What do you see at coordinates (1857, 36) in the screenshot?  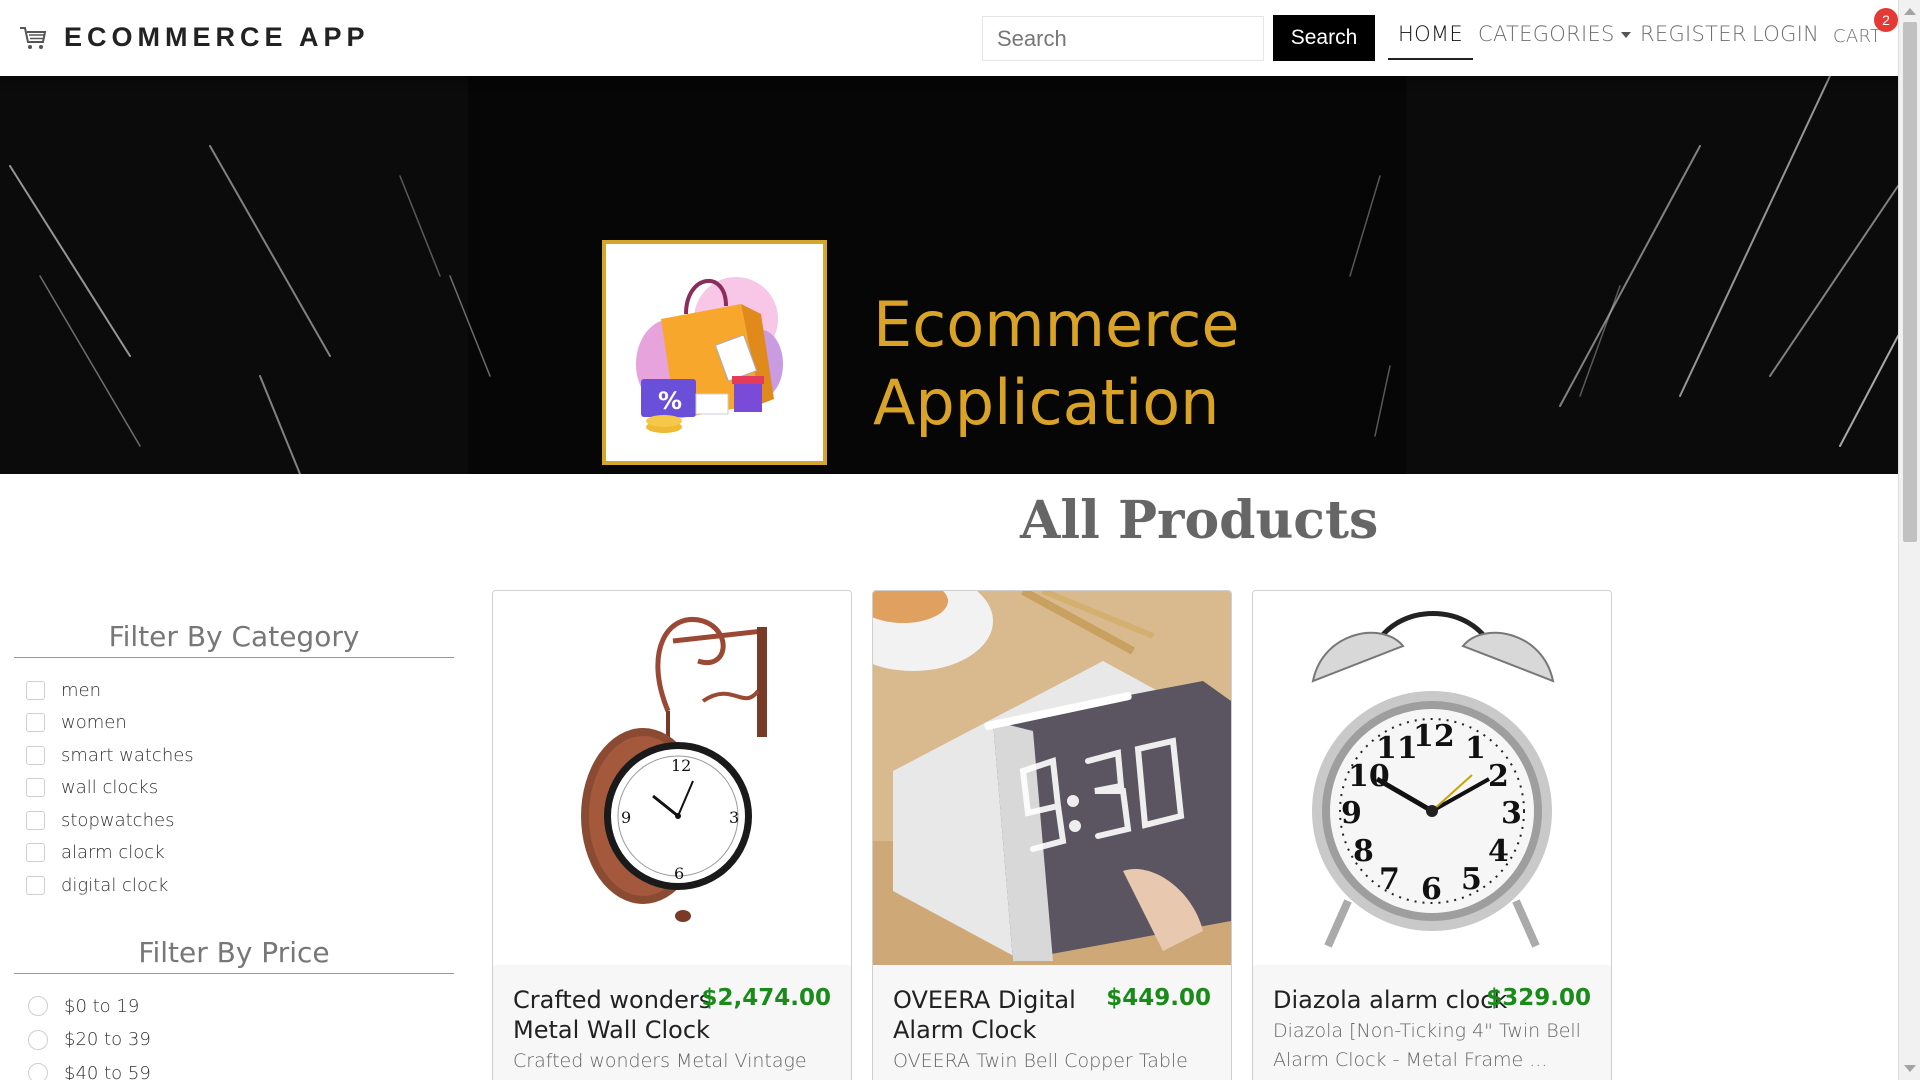 I see `nav-cart: CART` at bounding box center [1857, 36].